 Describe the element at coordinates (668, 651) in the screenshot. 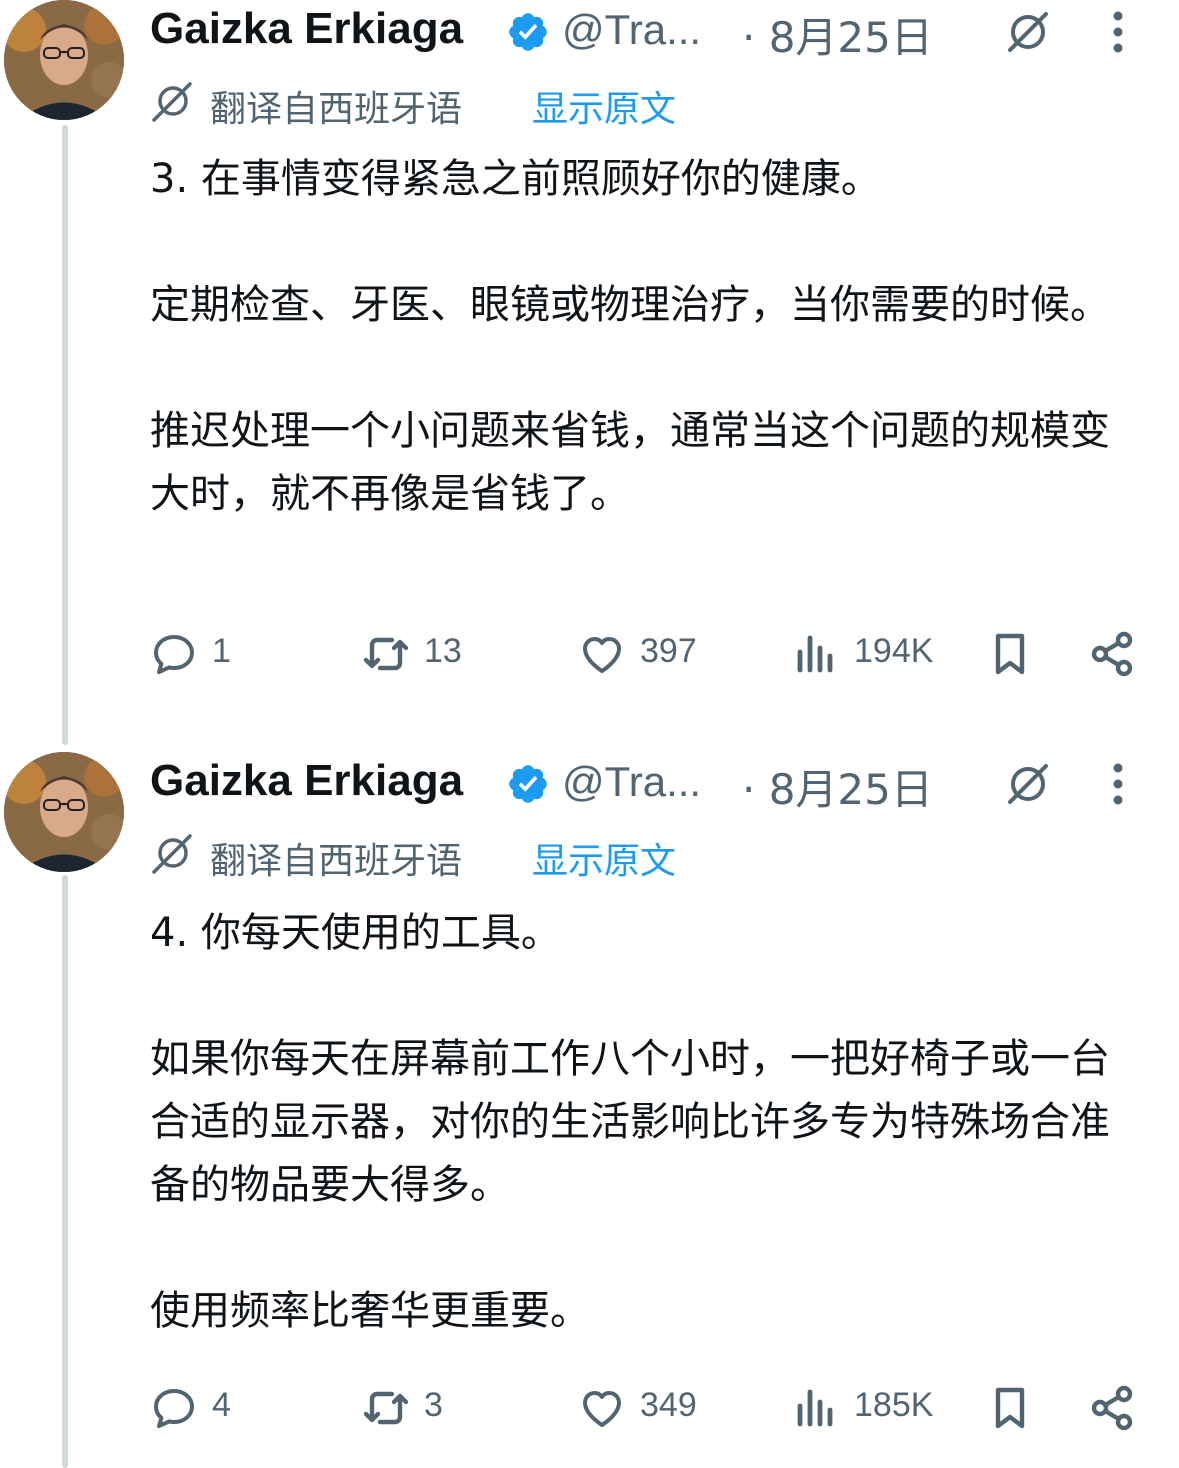

I see `like-count: 397` at that location.